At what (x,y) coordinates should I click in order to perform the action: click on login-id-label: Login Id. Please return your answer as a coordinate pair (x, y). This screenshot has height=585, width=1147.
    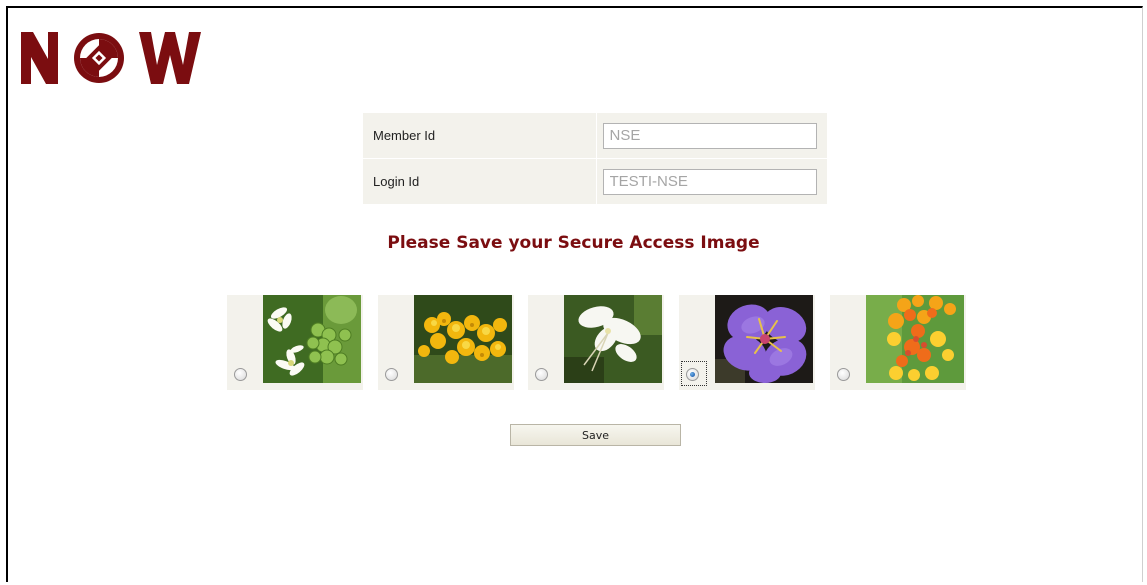
    Looking at the image, I should click on (480, 181).